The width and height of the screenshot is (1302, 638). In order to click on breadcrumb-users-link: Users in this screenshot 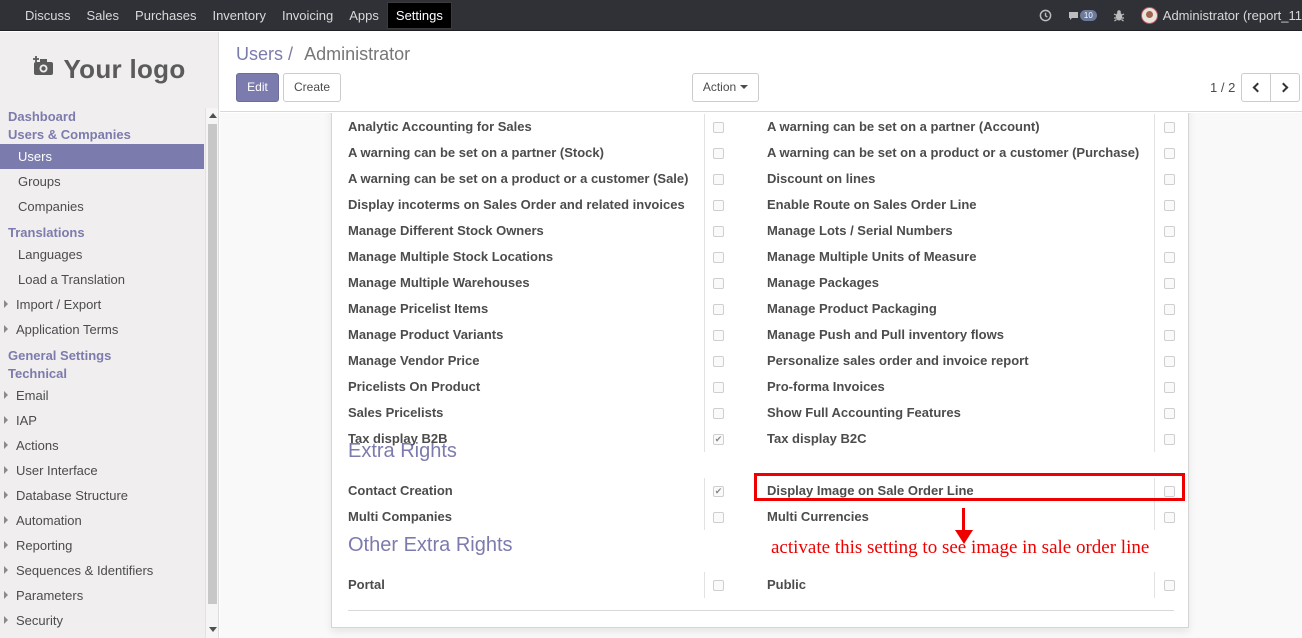, I will do `click(259, 54)`.